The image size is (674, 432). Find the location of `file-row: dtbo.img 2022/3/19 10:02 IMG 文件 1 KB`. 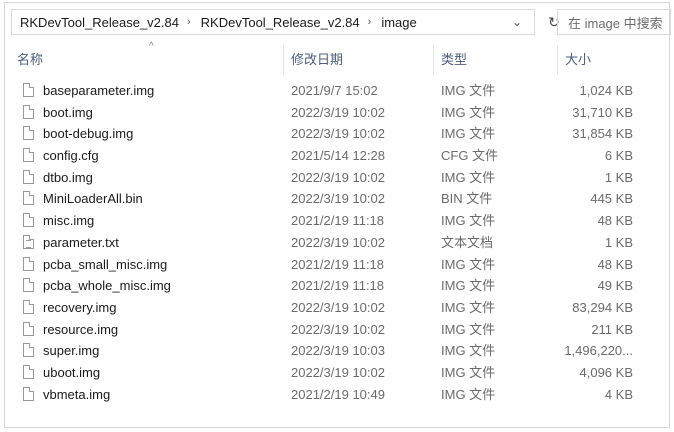

file-row: dtbo.img 2022/3/19 10:02 IMG 文件 1 KB is located at coordinates (341, 178).